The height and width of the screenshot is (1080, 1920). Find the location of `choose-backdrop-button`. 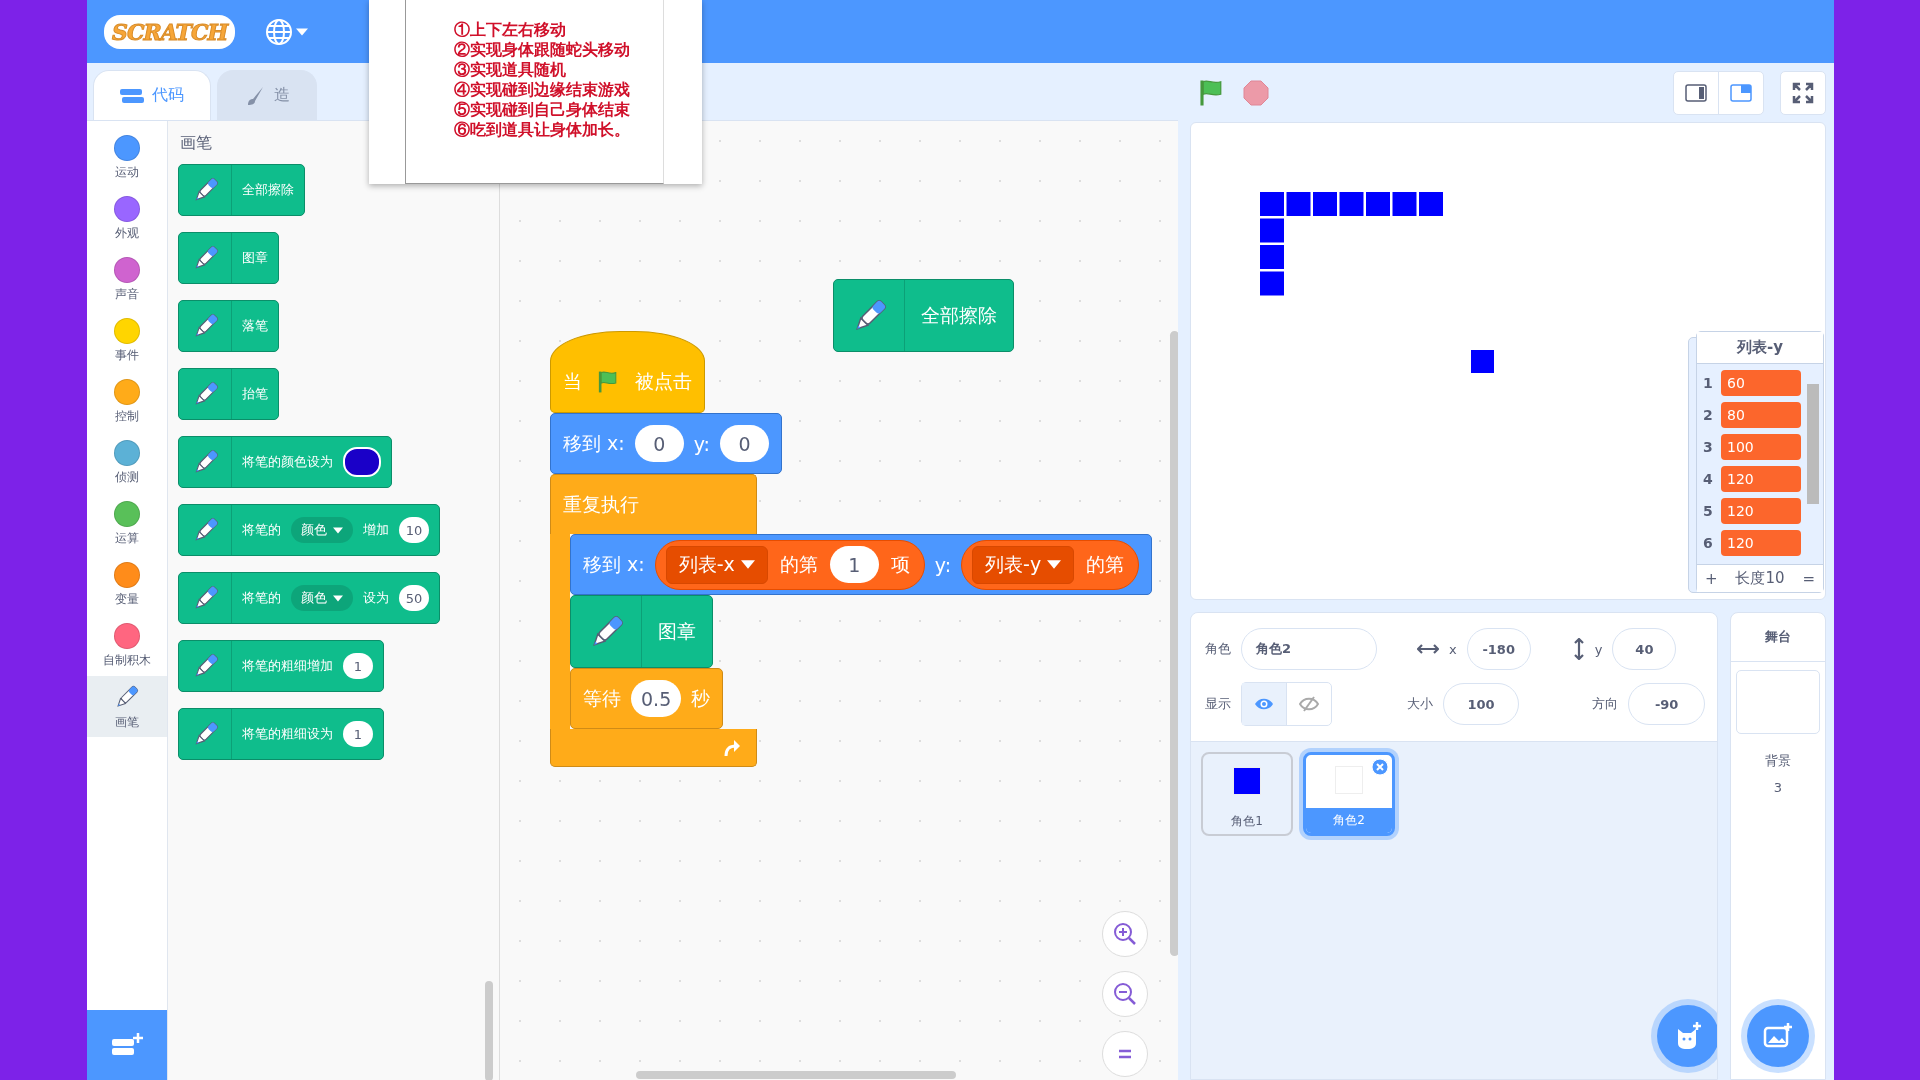

choose-backdrop-button is located at coordinates (1778, 1036).